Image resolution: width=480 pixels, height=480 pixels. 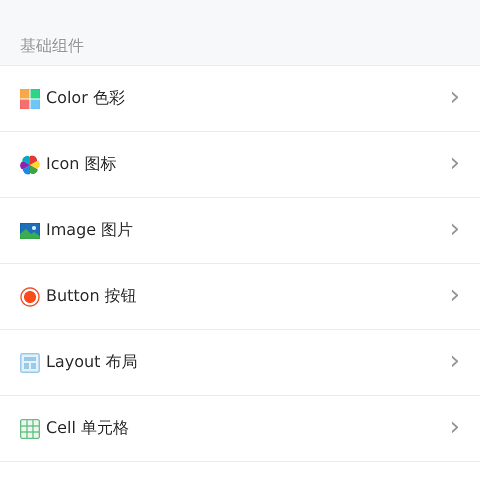 What do you see at coordinates (30, 98) in the screenshot?
I see `color-grid-icon` at bounding box center [30, 98].